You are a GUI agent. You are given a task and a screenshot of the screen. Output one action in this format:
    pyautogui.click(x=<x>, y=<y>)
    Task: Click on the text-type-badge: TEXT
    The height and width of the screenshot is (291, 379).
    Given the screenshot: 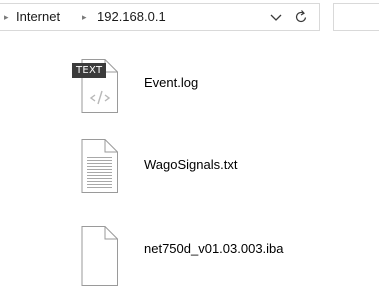 What is the action you would take?
    pyautogui.click(x=89, y=70)
    